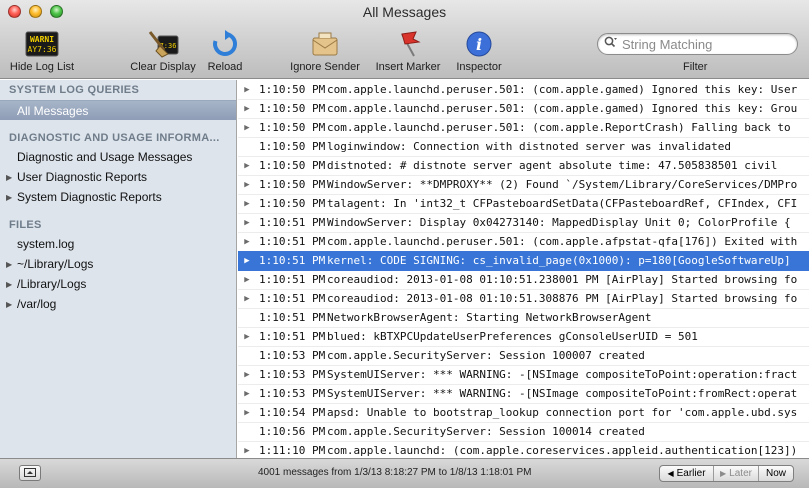 The height and width of the screenshot is (488, 809). Describe the element at coordinates (408, 44) in the screenshot. I see `flag-icon` at that location.